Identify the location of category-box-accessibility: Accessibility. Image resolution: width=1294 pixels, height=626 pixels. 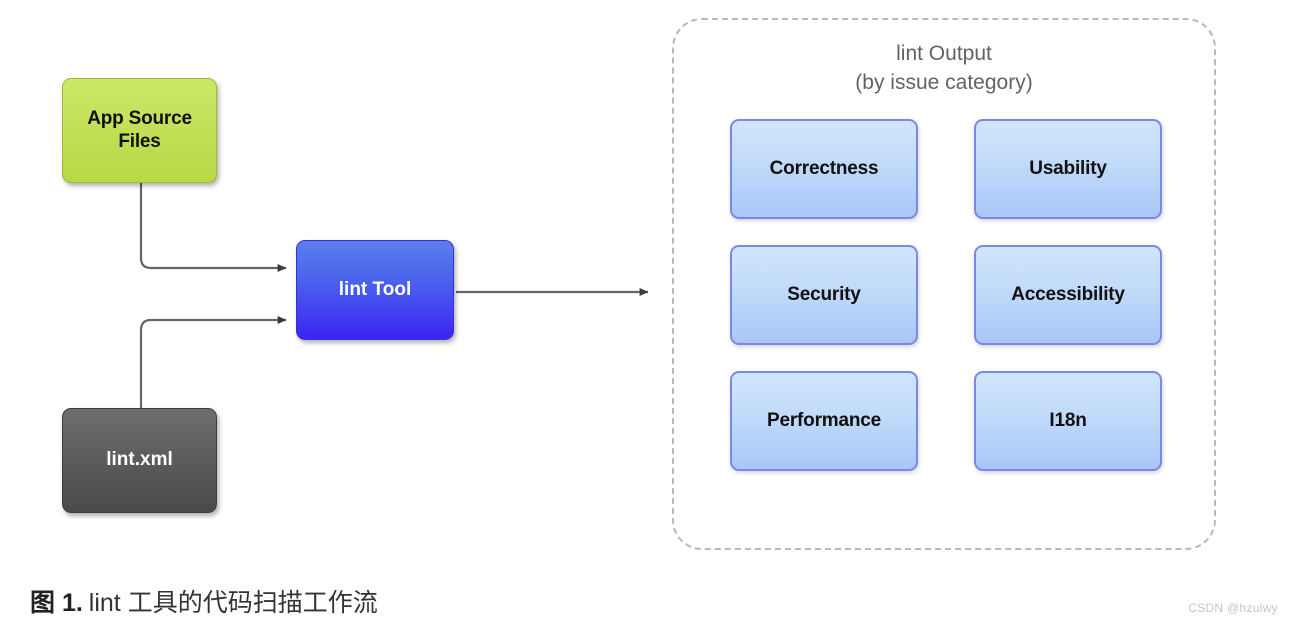
(1068, 295).